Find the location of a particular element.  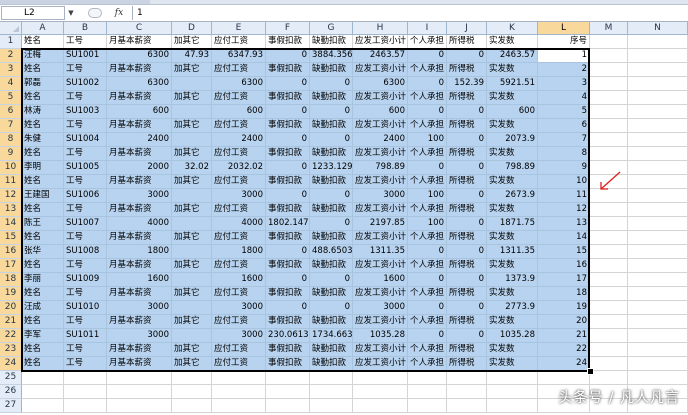

row-header: 19 is located at coordinates (11, 294).